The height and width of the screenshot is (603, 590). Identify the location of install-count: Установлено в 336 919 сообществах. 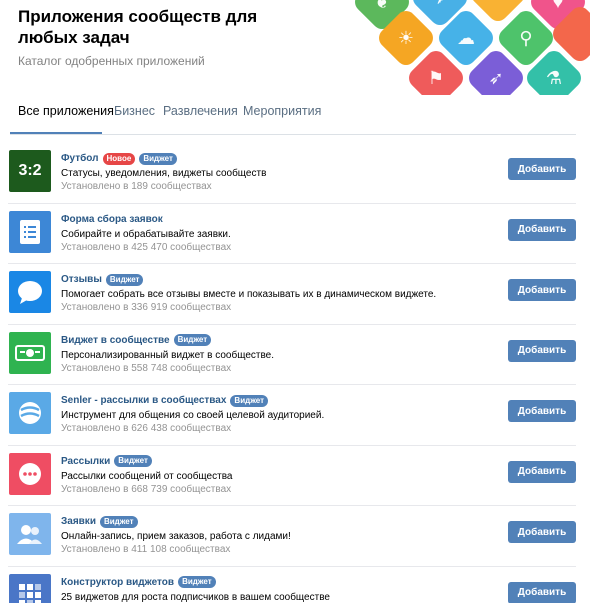
(146, 307).